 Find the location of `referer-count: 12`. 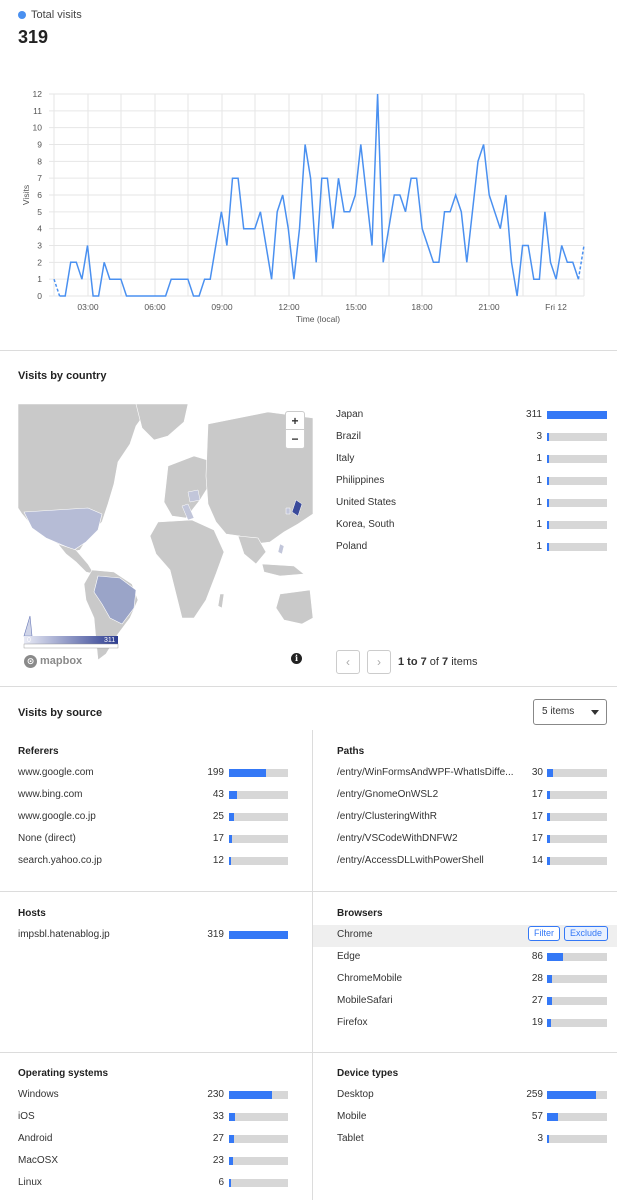

referer-count: 12 is located at coordinates (218, 860).